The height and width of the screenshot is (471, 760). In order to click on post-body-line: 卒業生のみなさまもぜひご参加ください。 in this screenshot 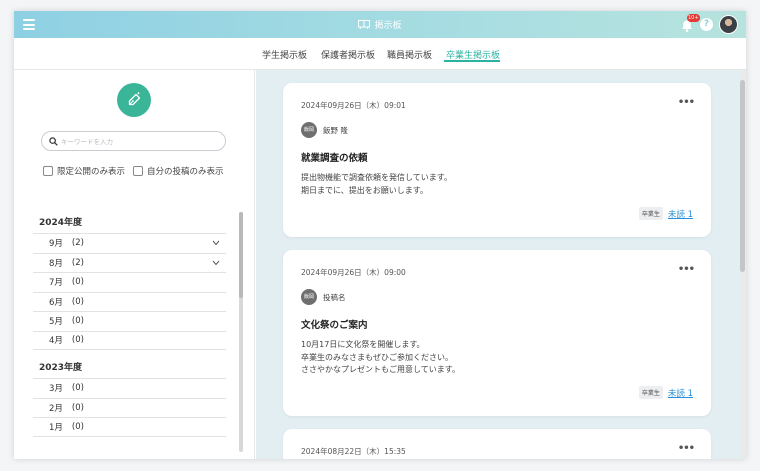, I will do `click(377, 357)`.